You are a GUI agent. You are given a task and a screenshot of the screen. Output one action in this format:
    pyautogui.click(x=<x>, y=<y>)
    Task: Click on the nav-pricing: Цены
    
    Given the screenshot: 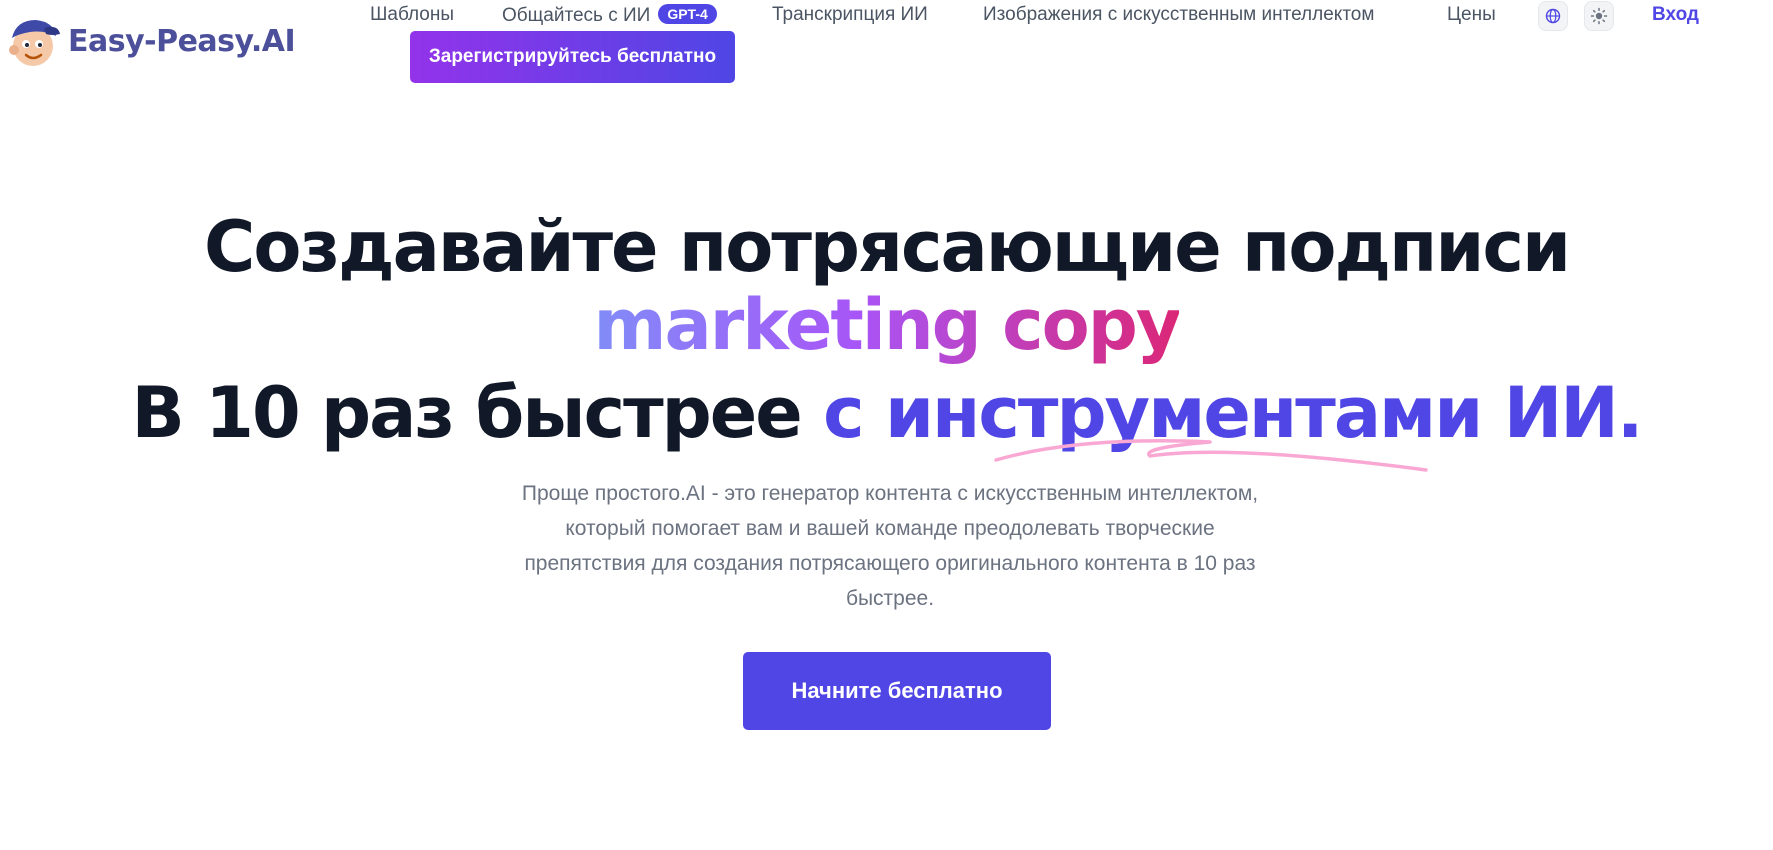 What is the action you would take?
    pyautogui.click(x=1471, y=15)
    